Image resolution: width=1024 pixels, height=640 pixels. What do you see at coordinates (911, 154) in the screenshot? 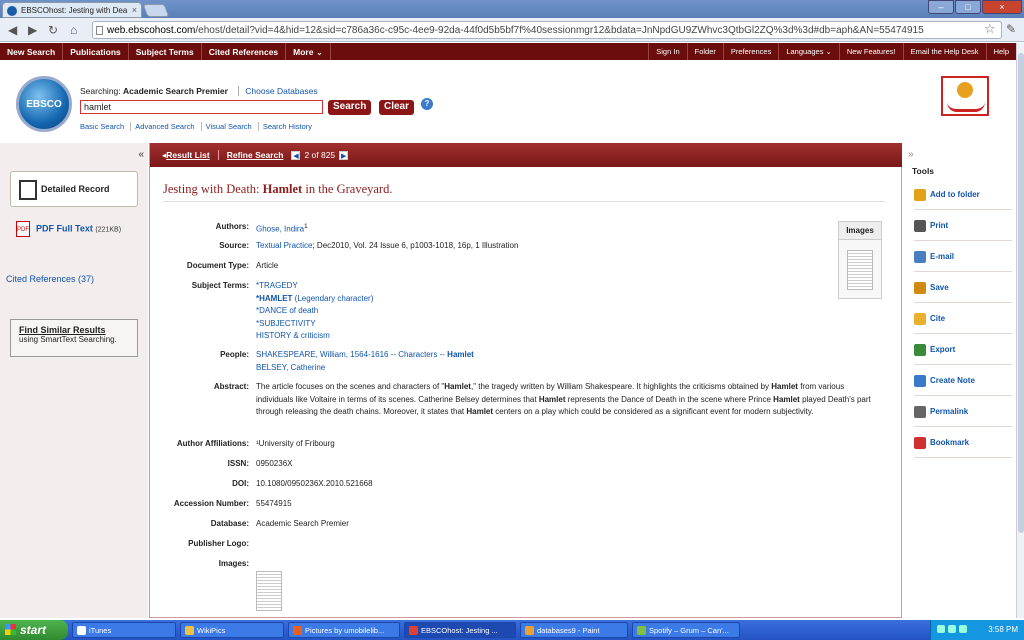
I see `collapse-right-icon: »` at bounding box center [911, 154].